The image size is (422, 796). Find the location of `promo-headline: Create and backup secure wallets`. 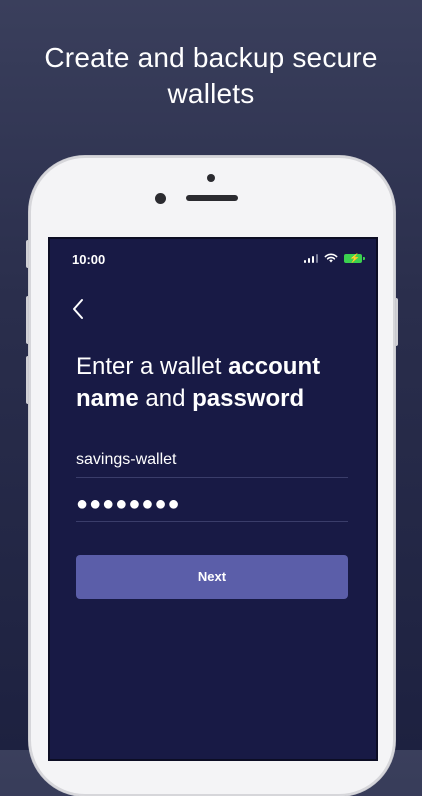

promo-headline: Create and backup secure wallets is located at coordinates (211, 76).